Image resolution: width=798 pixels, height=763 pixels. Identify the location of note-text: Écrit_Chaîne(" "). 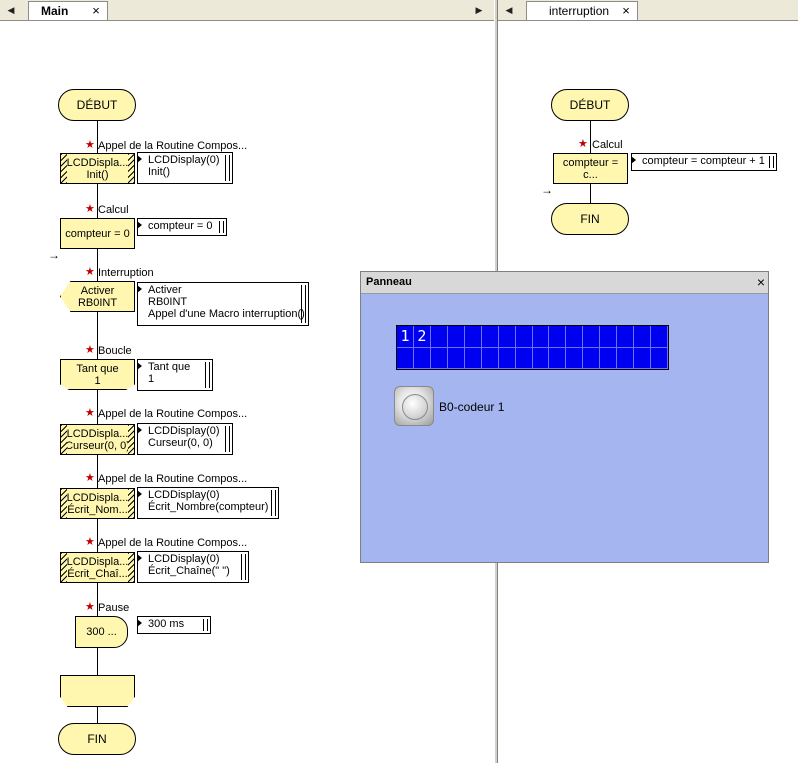
(189, 571).